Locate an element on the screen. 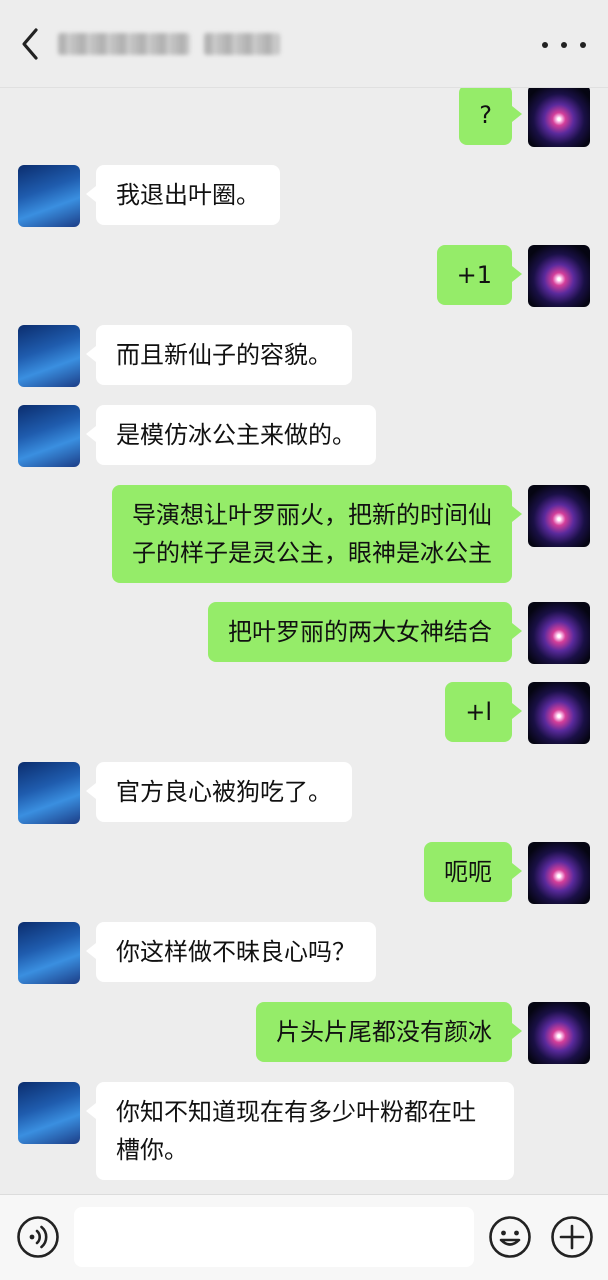  chat-title is located at coordinates (169, 44).